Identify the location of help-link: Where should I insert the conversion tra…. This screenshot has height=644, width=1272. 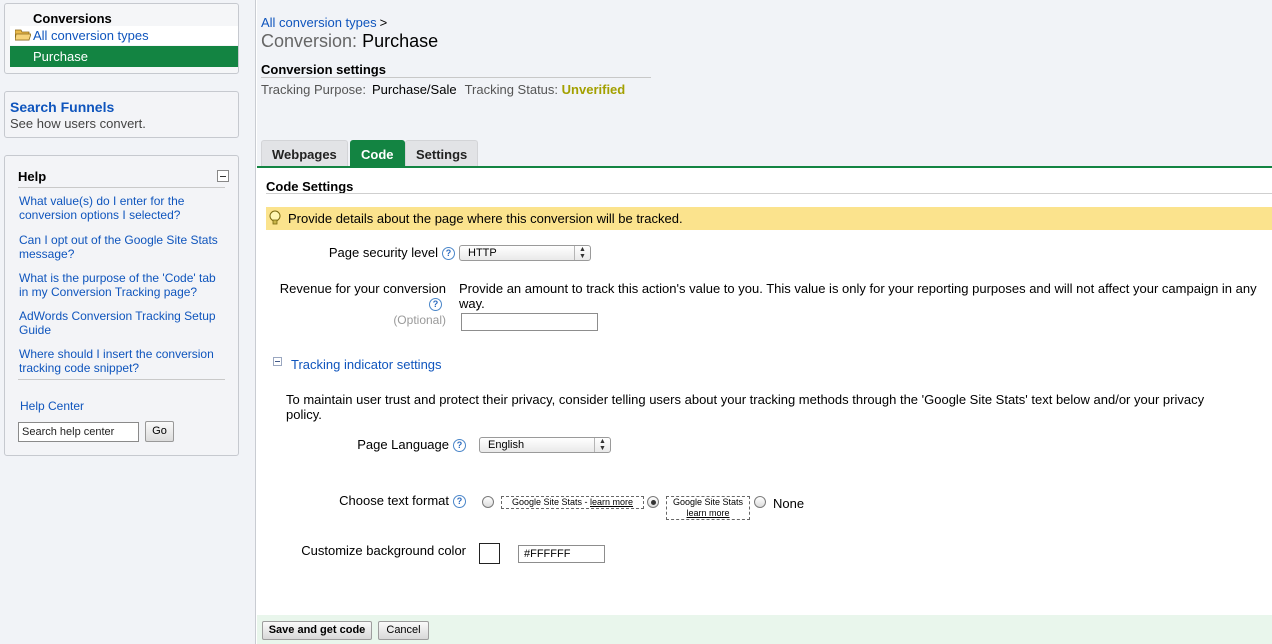
(121, 361).